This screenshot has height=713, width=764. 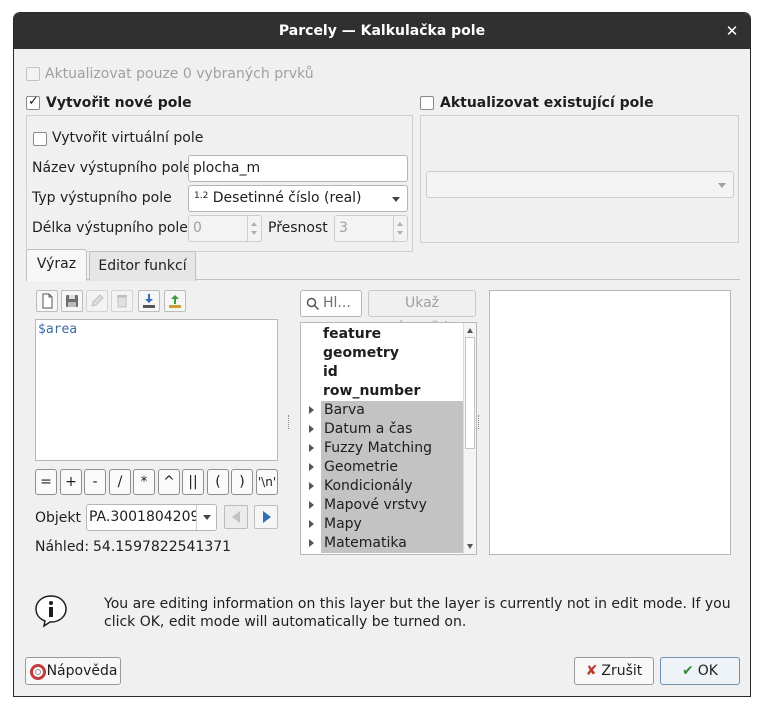 What do you see at coordinates (46, 482) in the screenshot?
I see `operator-equals-button: =` at bounding box center [46, 482].